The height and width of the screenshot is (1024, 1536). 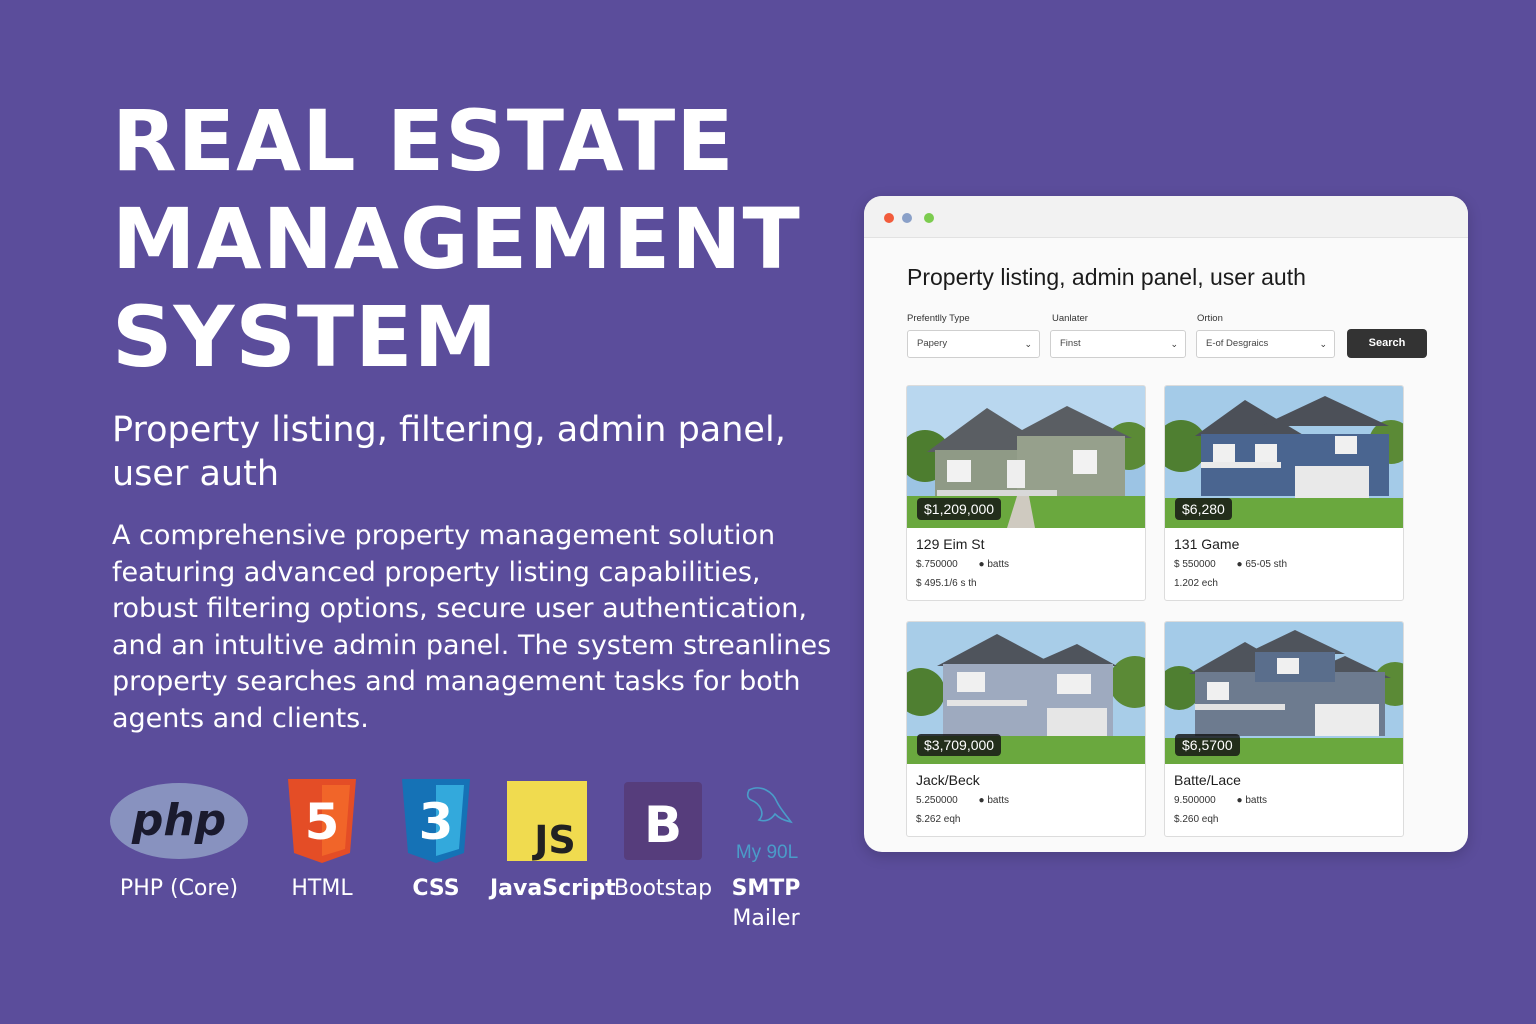 I want to click on tech-smtp: My 90L SMTP Mailer, so click(x=766, y=856).